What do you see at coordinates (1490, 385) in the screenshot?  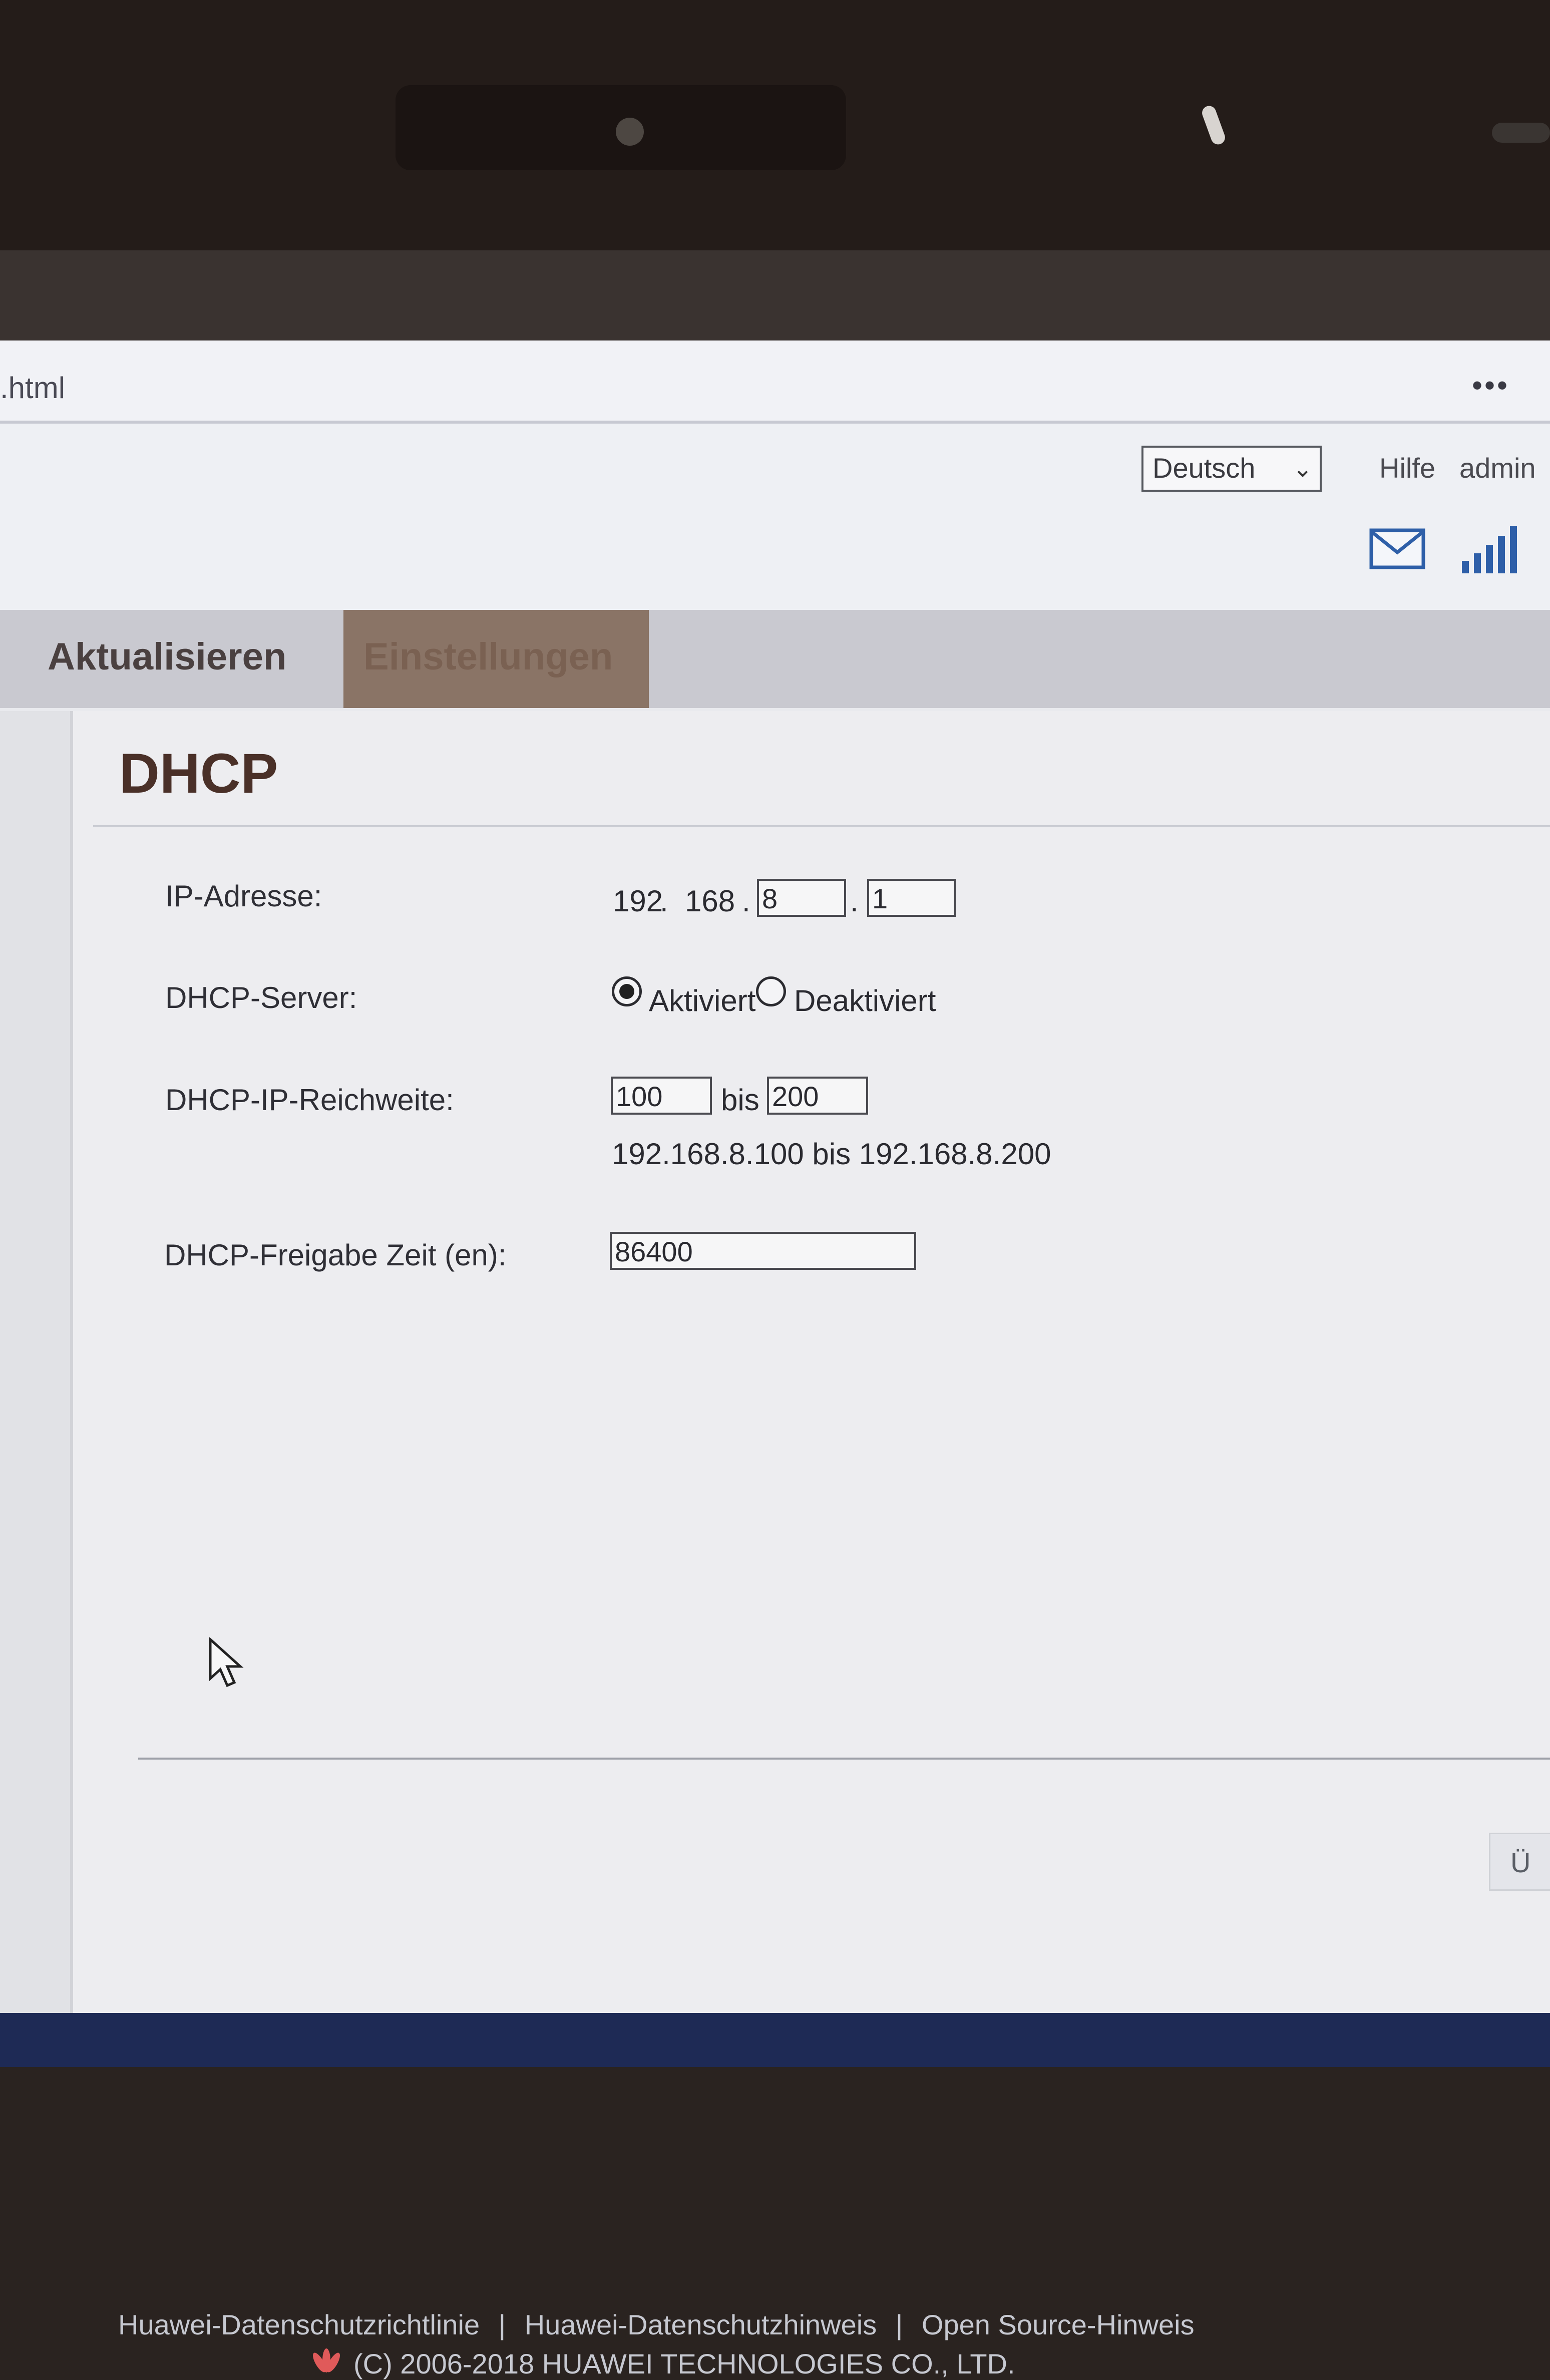 I see `more-menu-button: •••` at bounding box center [1490, 385].